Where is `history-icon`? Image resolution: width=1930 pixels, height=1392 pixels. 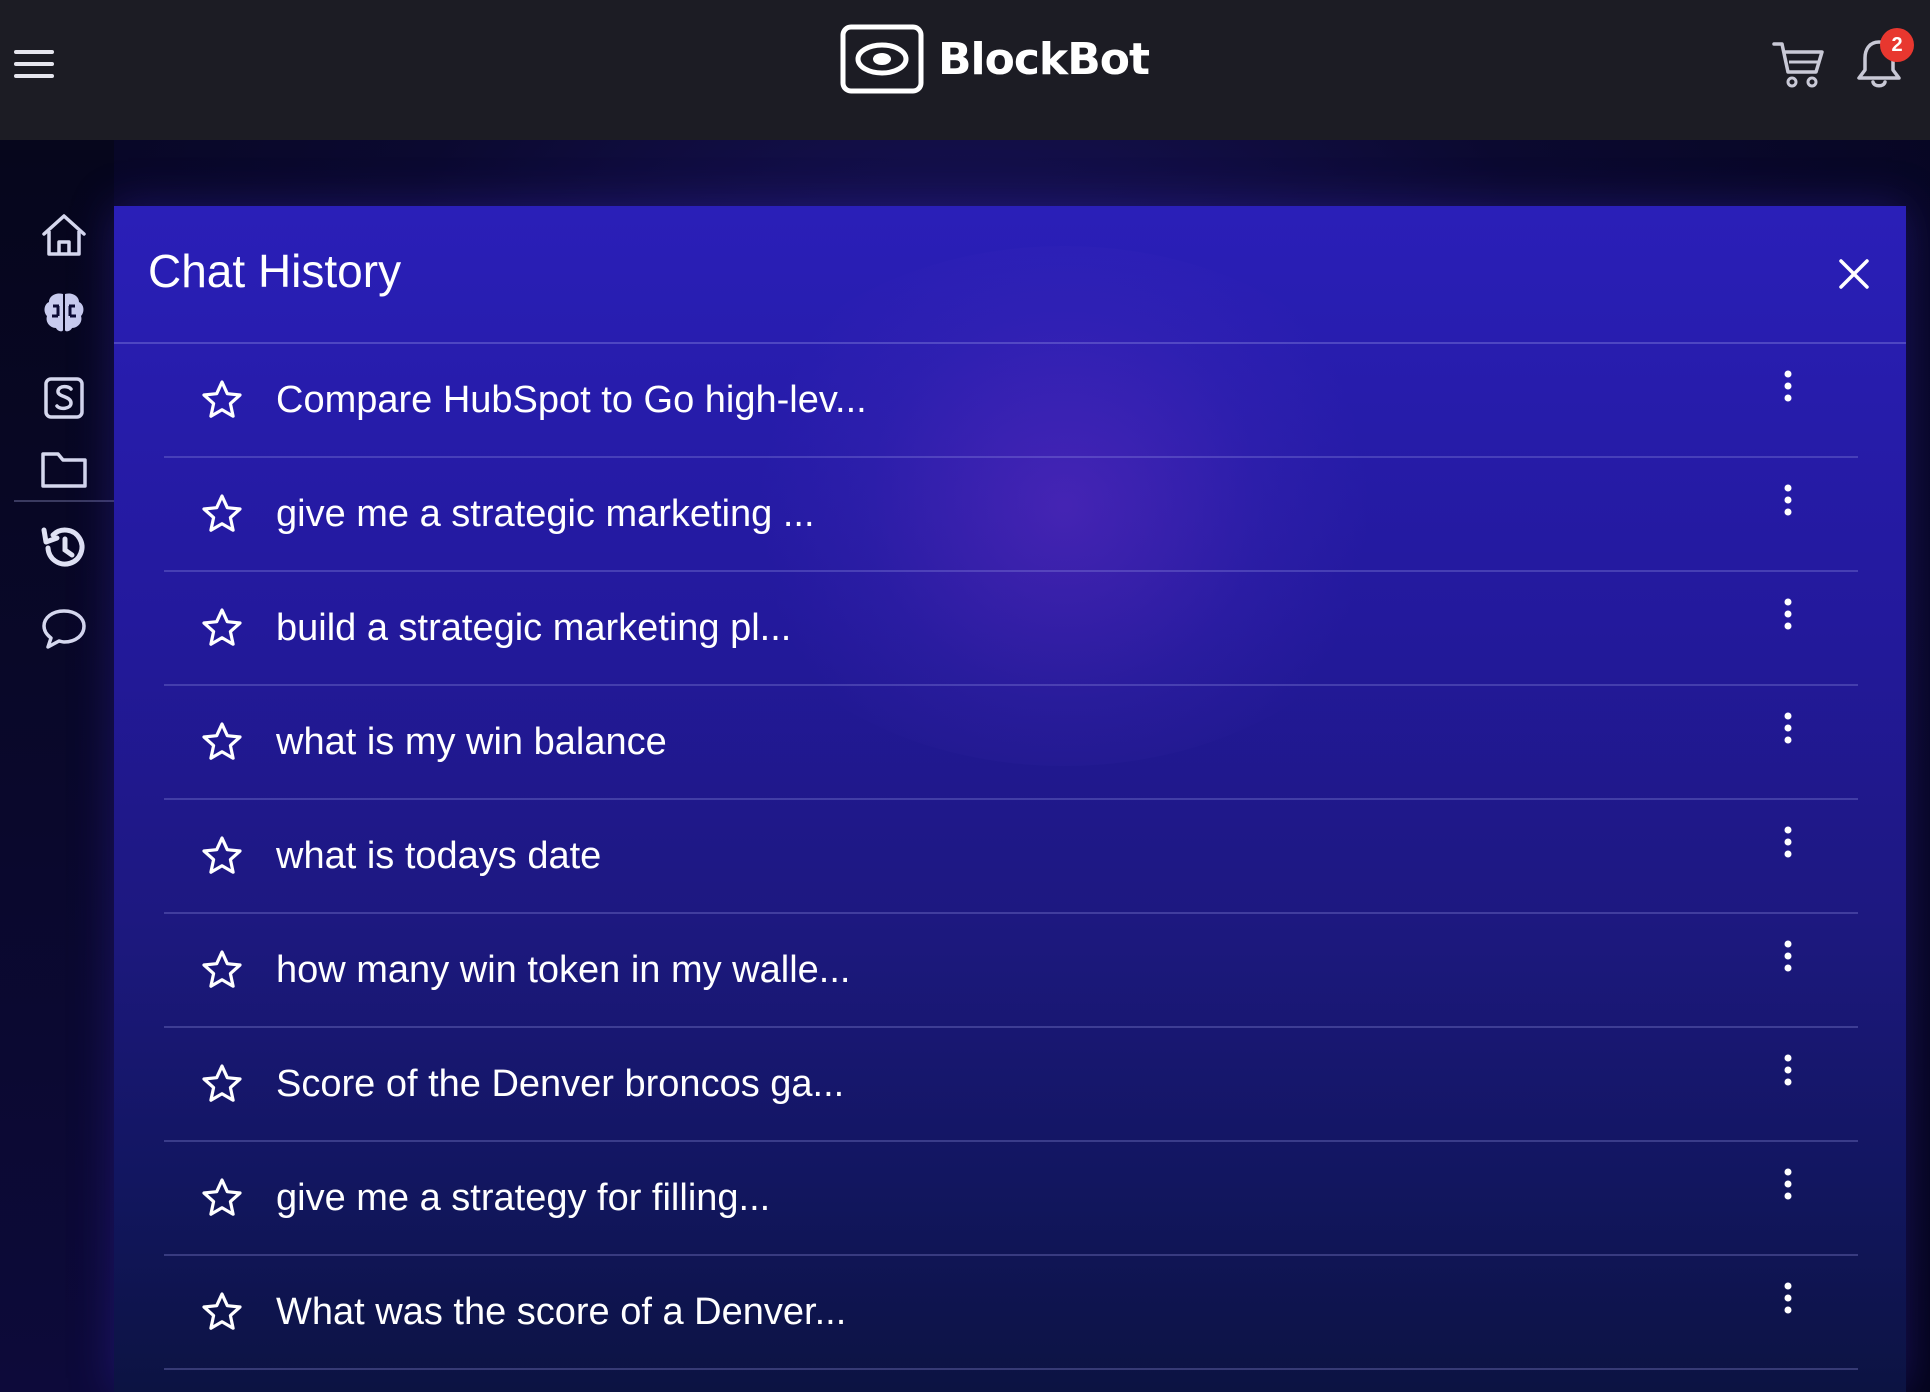 history-icon is located at coordinates (64, 548).